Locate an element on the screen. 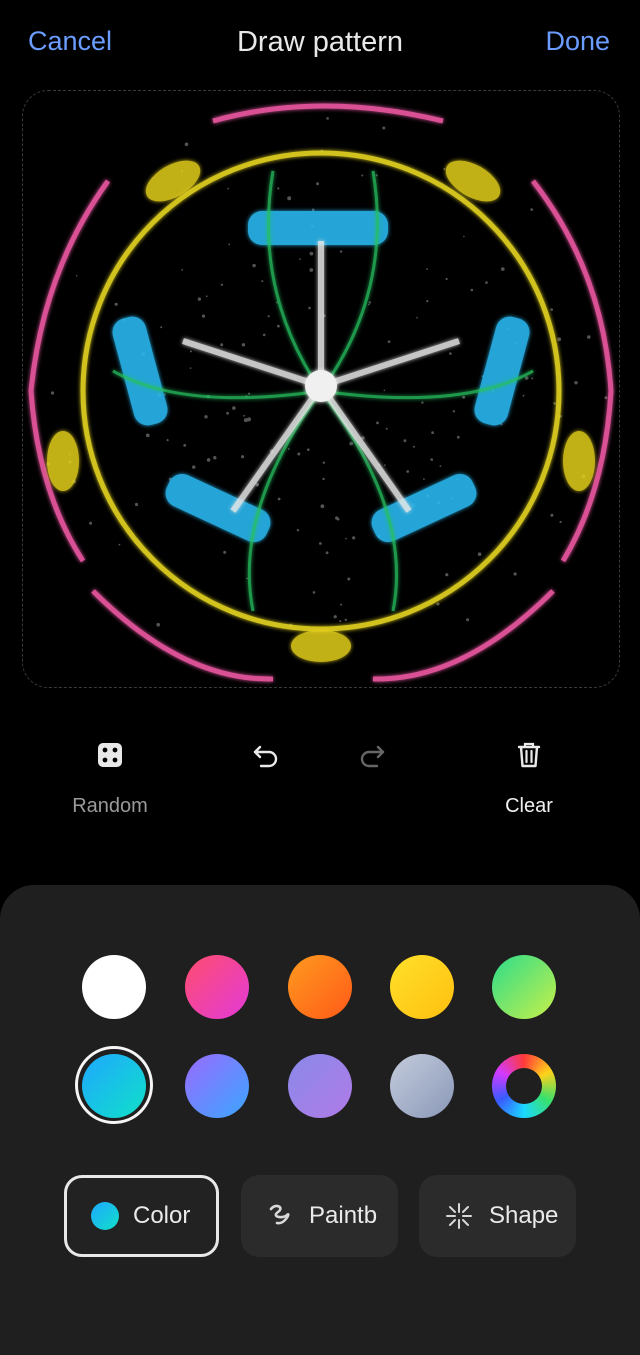  swatch-white is located at coordinates (114, 987).